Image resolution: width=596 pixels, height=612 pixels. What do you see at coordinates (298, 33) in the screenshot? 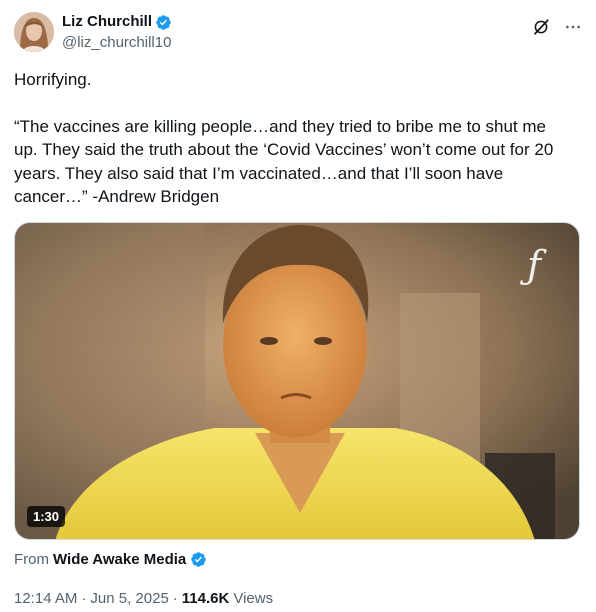
I see `tweet-header: Liz Churchill @liz_churchill10` at bounding box center [298, 33].